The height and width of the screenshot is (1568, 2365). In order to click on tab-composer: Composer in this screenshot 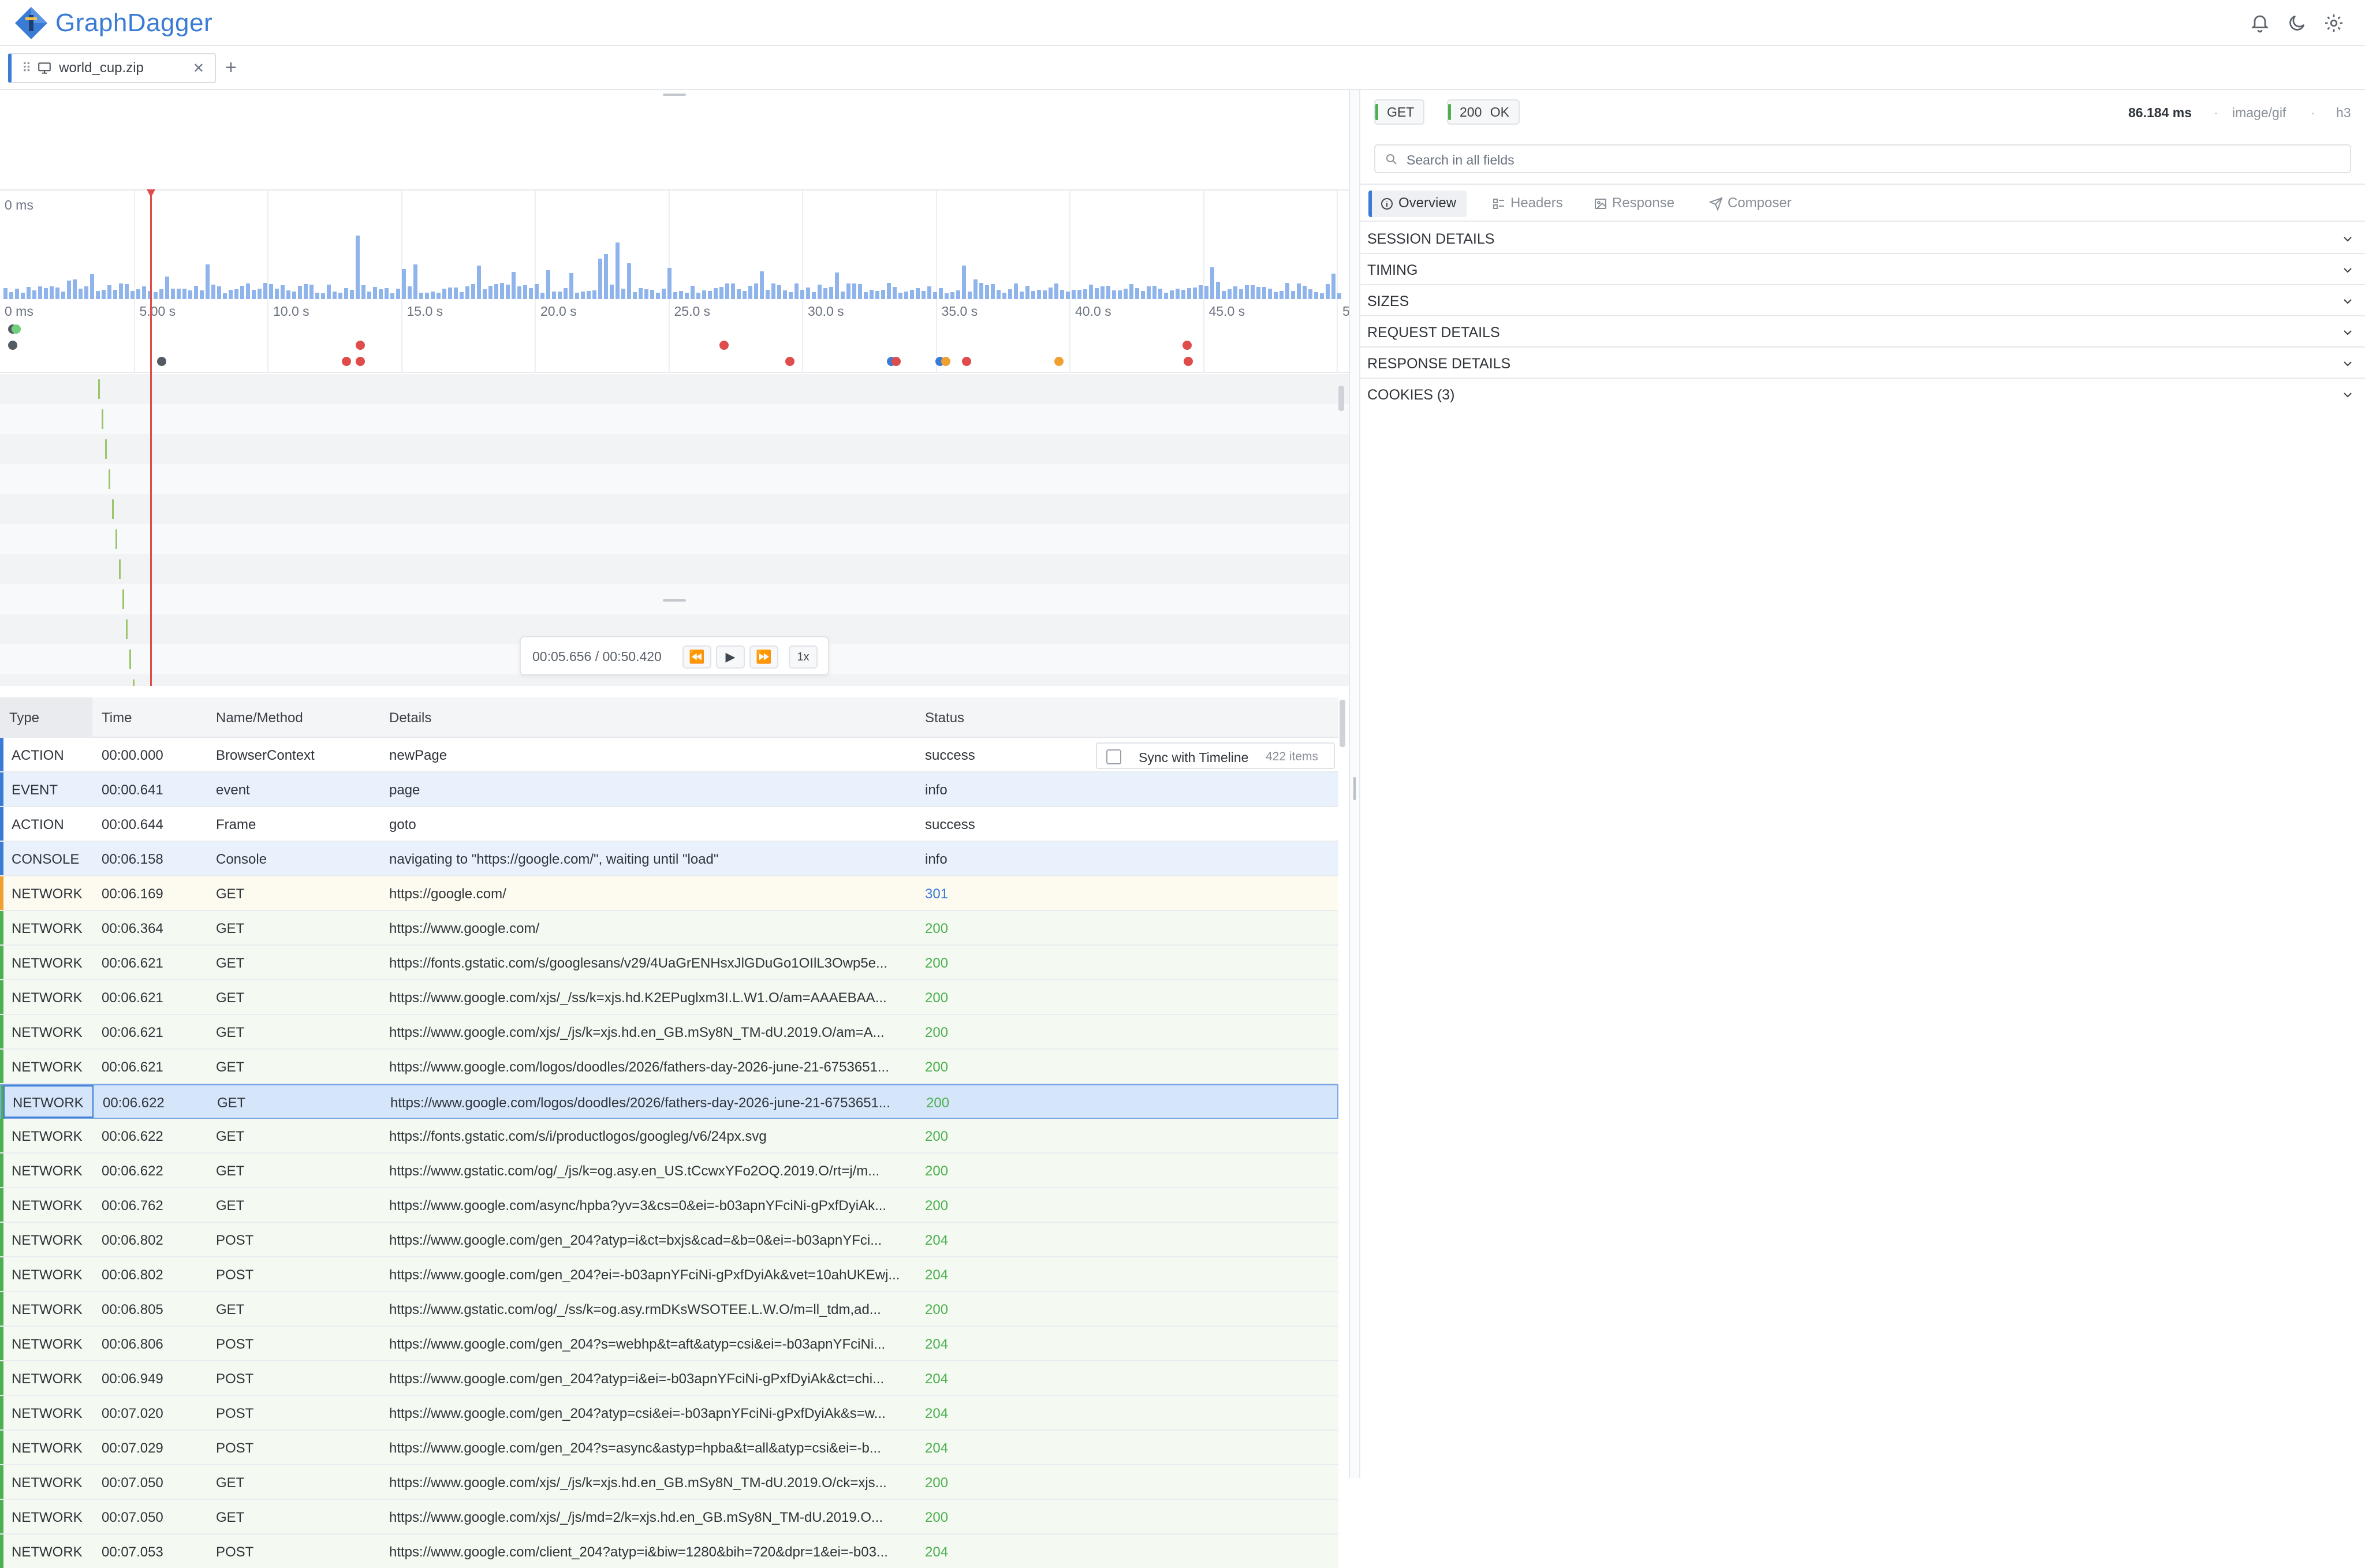, I will do `click(1751, 204)`.